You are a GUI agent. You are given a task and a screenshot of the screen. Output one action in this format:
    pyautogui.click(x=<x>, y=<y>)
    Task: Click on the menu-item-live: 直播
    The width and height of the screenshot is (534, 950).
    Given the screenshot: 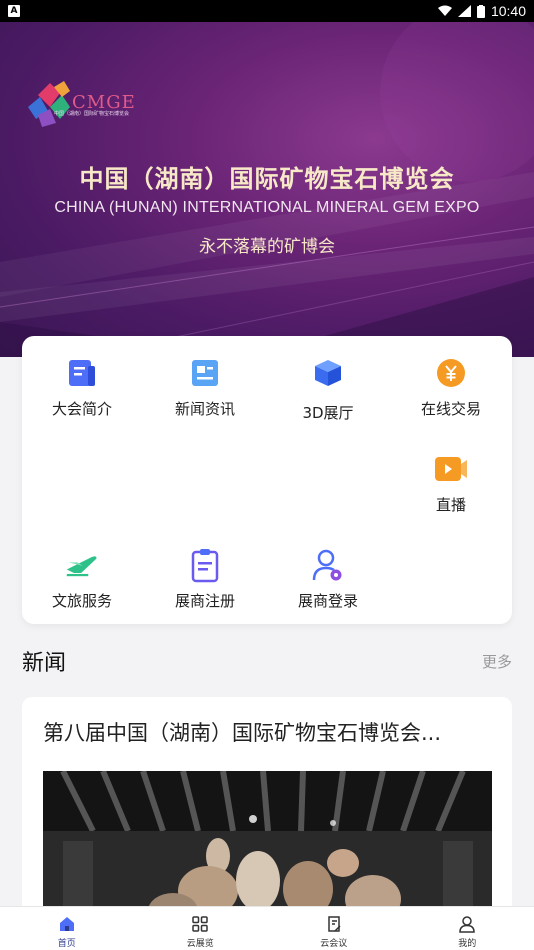 What is the action you would take?
    pyautogui.click(x=451, y=483)
    